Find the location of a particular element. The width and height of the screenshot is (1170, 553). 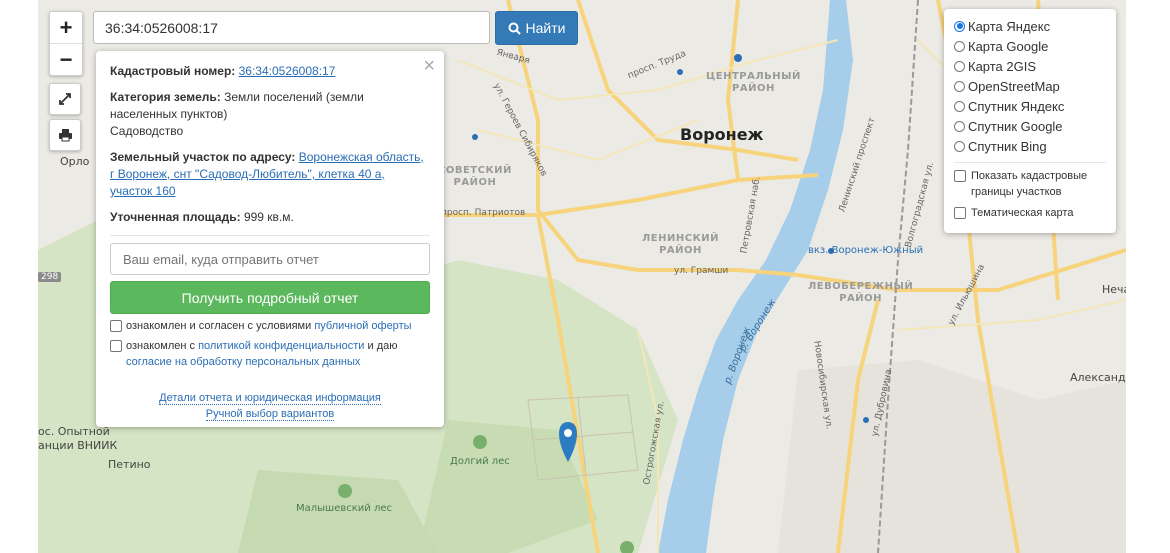

cadastral-number-row: Кадастровый номер: 36:34:0526008:17 is located at coordinates (270, 71).